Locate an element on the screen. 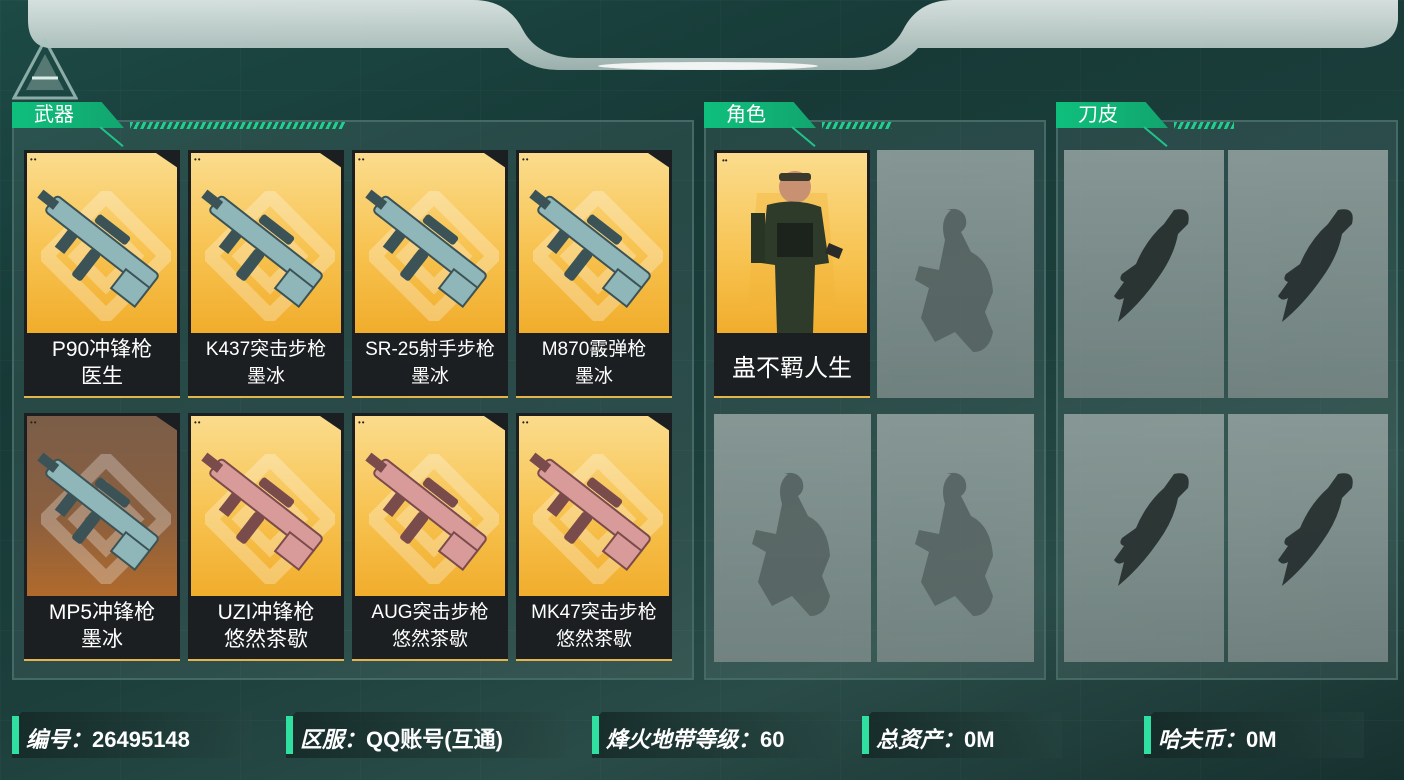 The height and width of the screenshot is (780, 1404). info-label: 总资产：0M is located at coordinates (935, 738).